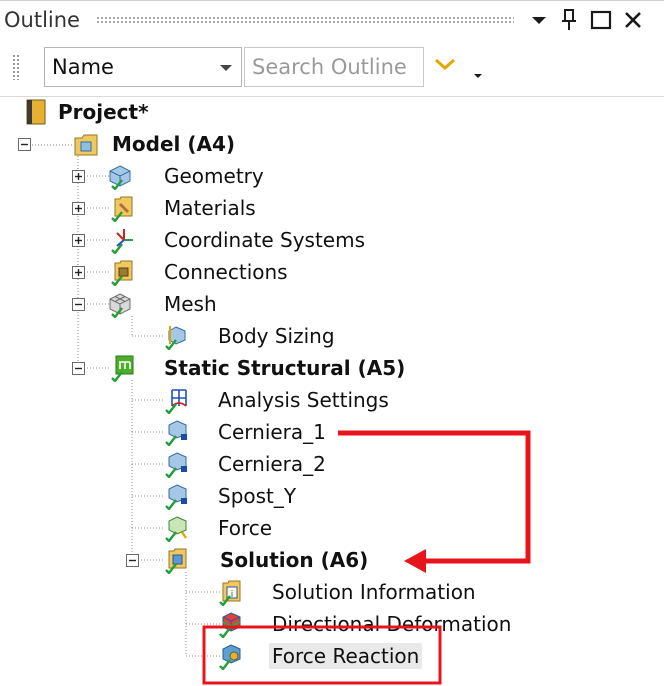 This screenshot has width=664, height=686. What do you see at coordinates (322, 655) in the screenshot?
I see `annotation-highlight-box` at bounding box center [322, 655].